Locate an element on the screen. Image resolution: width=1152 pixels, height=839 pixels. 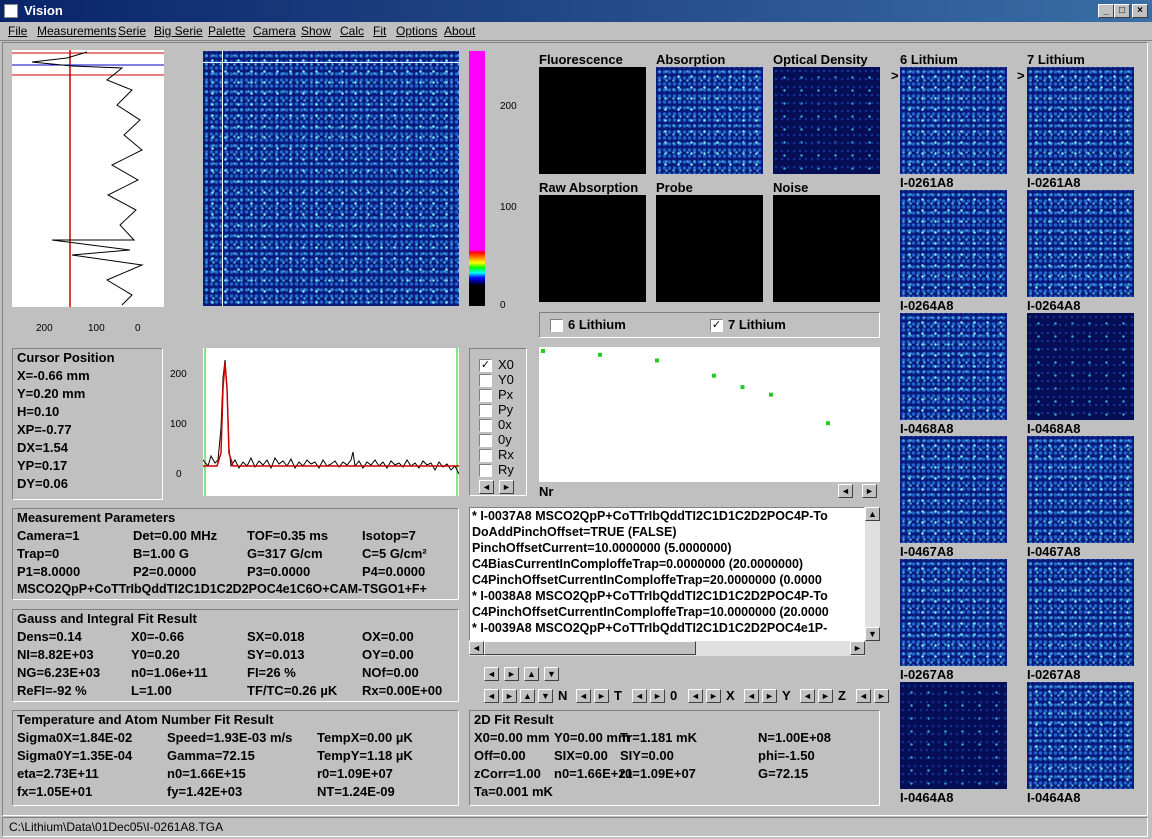
log-vscrollbar: ▲ ▼ is located at coordinates (872, 574).